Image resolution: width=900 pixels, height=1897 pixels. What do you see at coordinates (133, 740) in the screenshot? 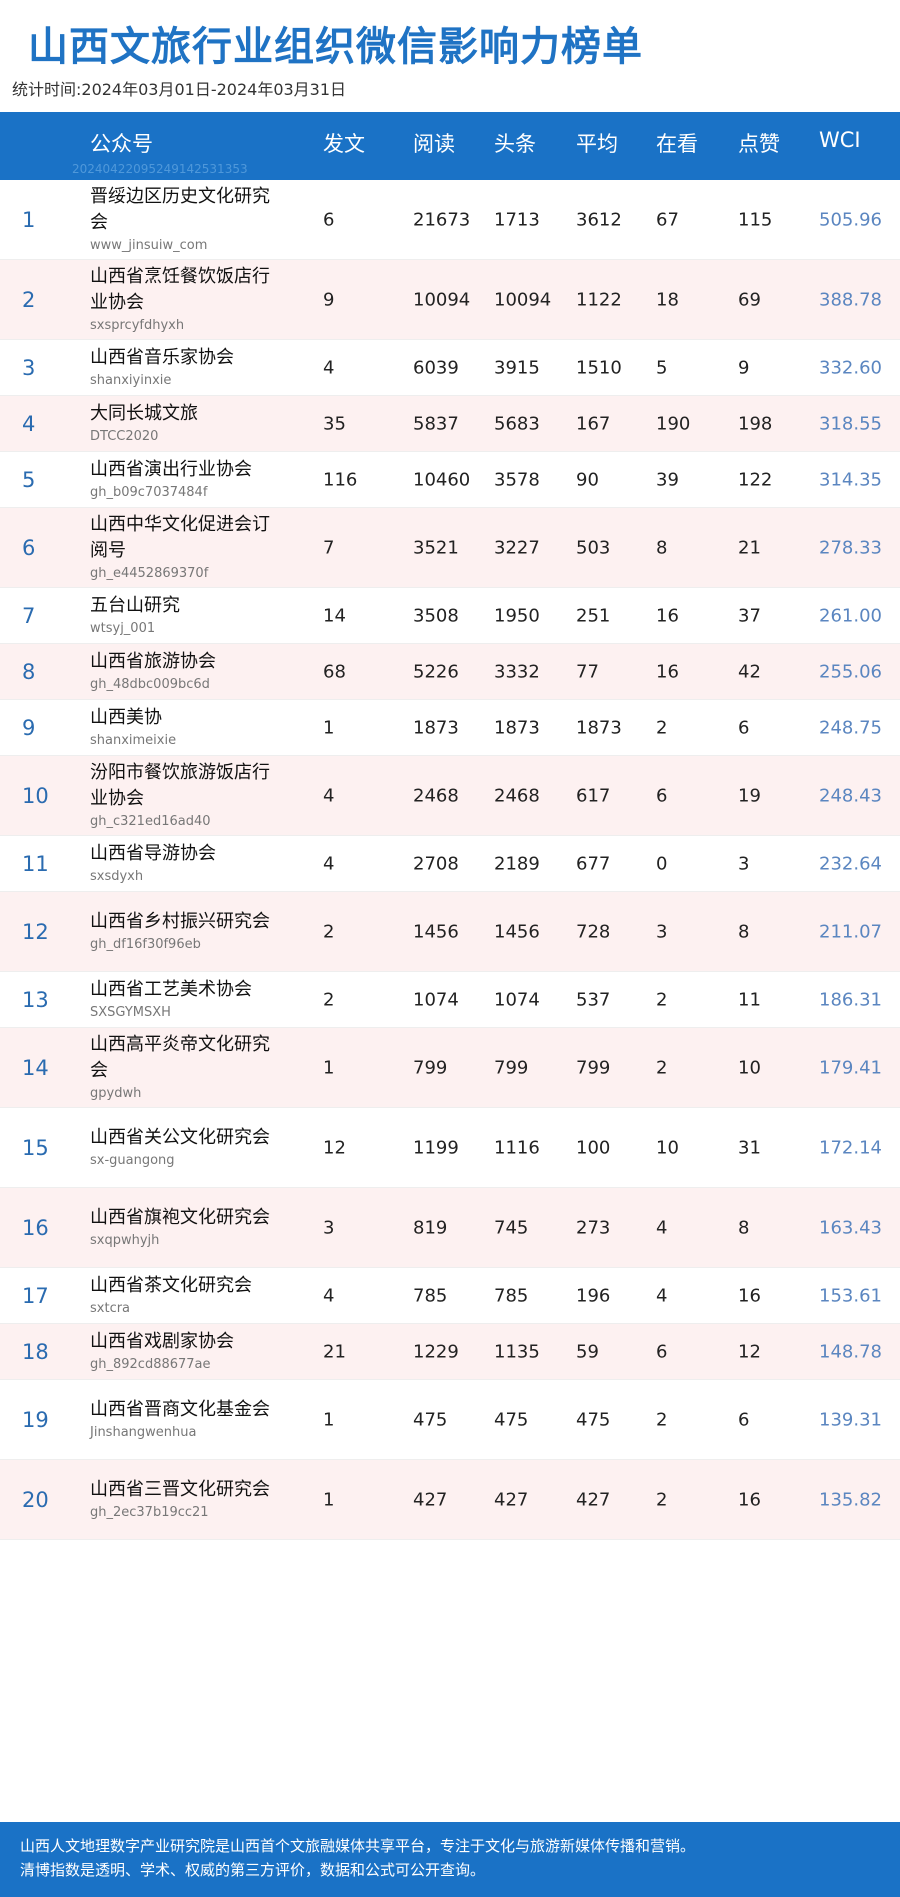
I see `account-id: shanximeixie` at bounding box center [133, 740].